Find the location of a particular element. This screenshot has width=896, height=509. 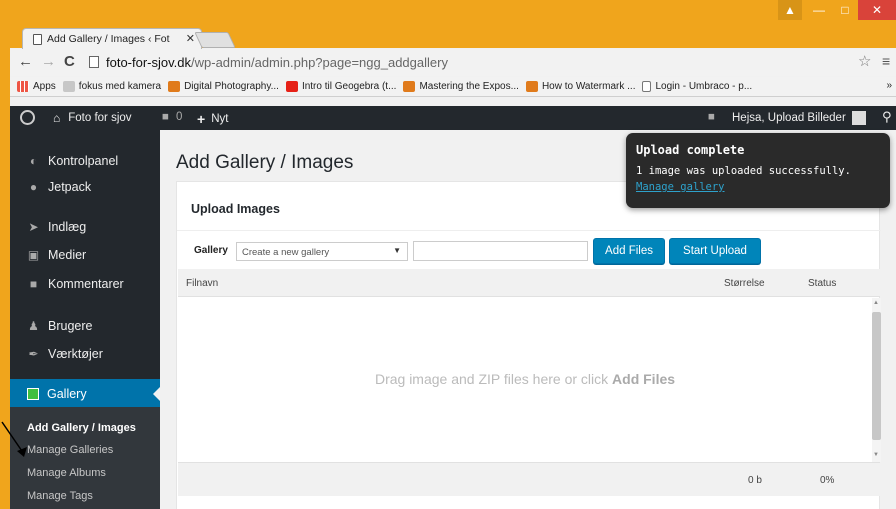

sidebar-item-vaerktoejer: ✒ Værktøjer is located at coordinates (85, 354).